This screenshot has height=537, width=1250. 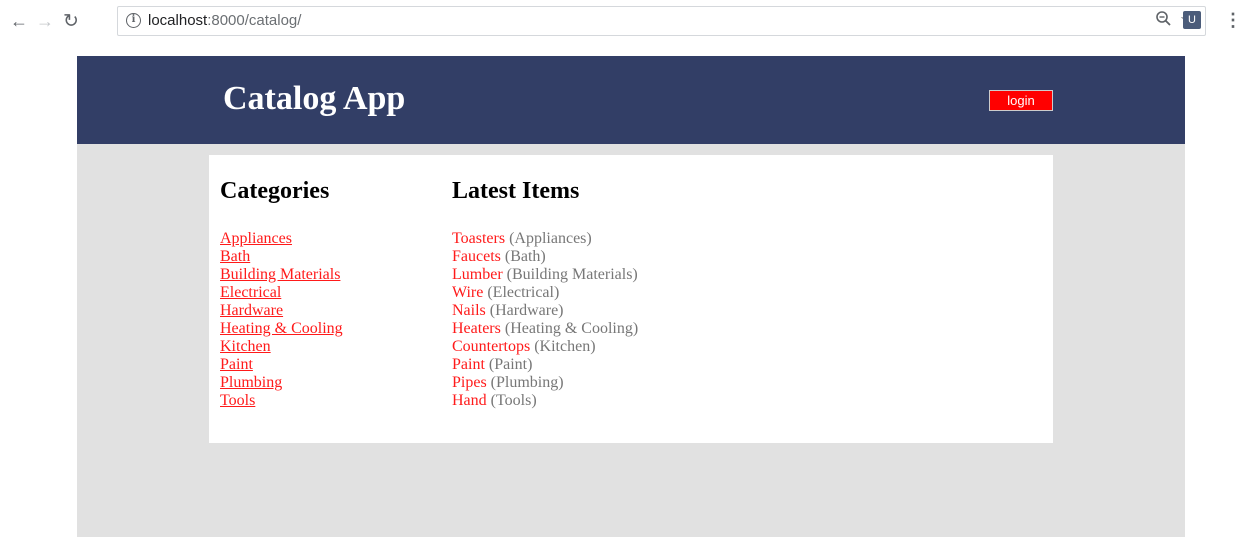 I want to click on login-button: login, so click(x=1021, y=100).